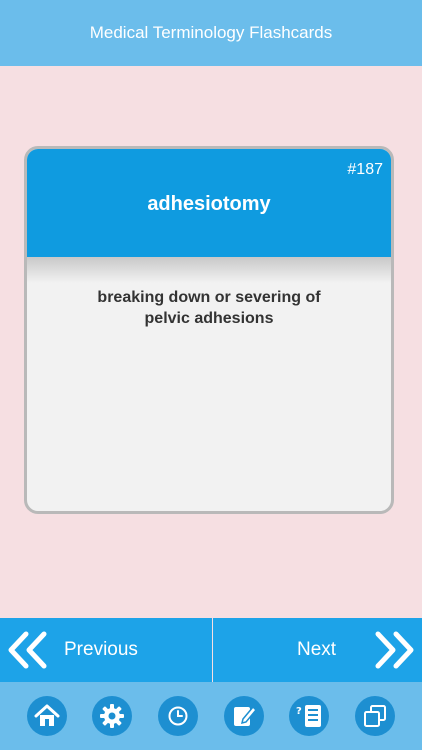 The image size is (422, 750). What do you see at coordinates (209, 270) in the screenshot?
I see `card-divider-shadow` at bounding box center [209, 270].